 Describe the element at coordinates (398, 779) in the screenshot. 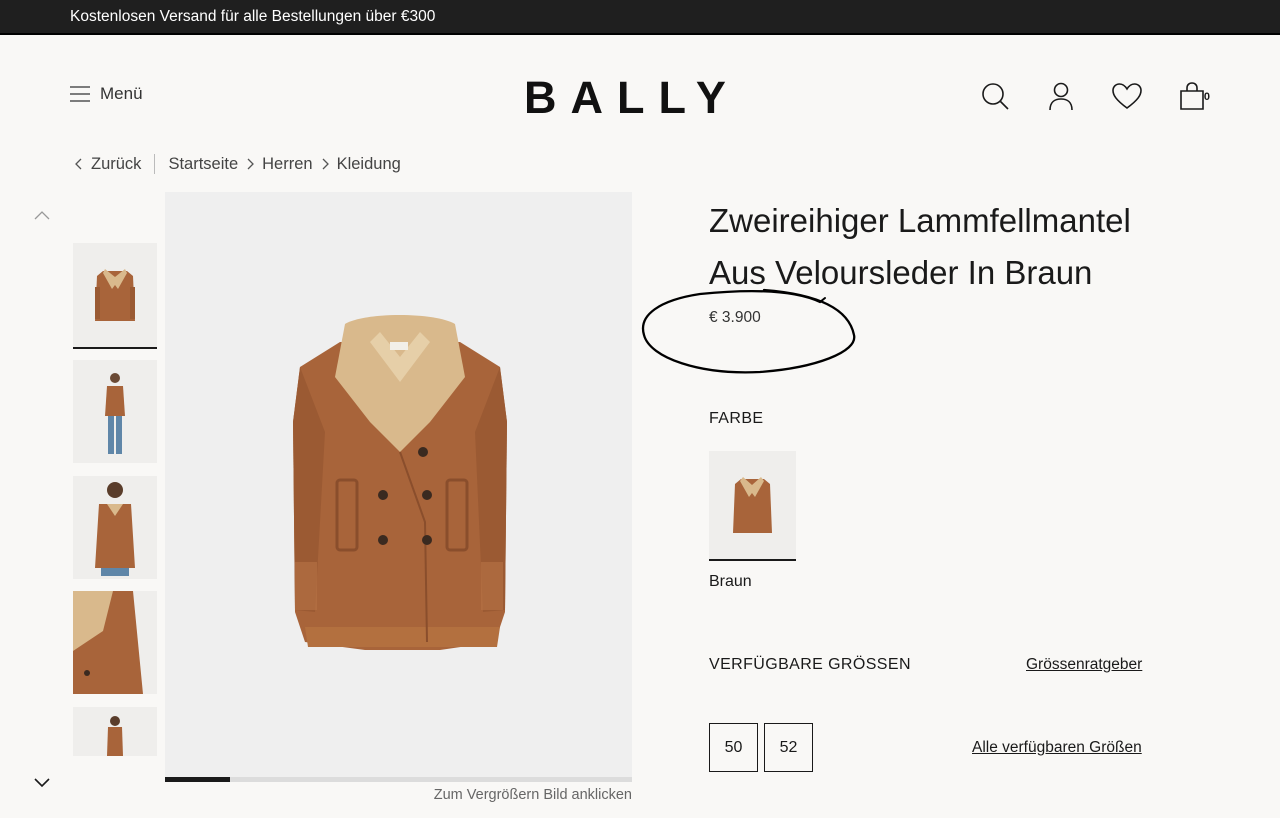

I see `gallery-progress-bar` at that location.